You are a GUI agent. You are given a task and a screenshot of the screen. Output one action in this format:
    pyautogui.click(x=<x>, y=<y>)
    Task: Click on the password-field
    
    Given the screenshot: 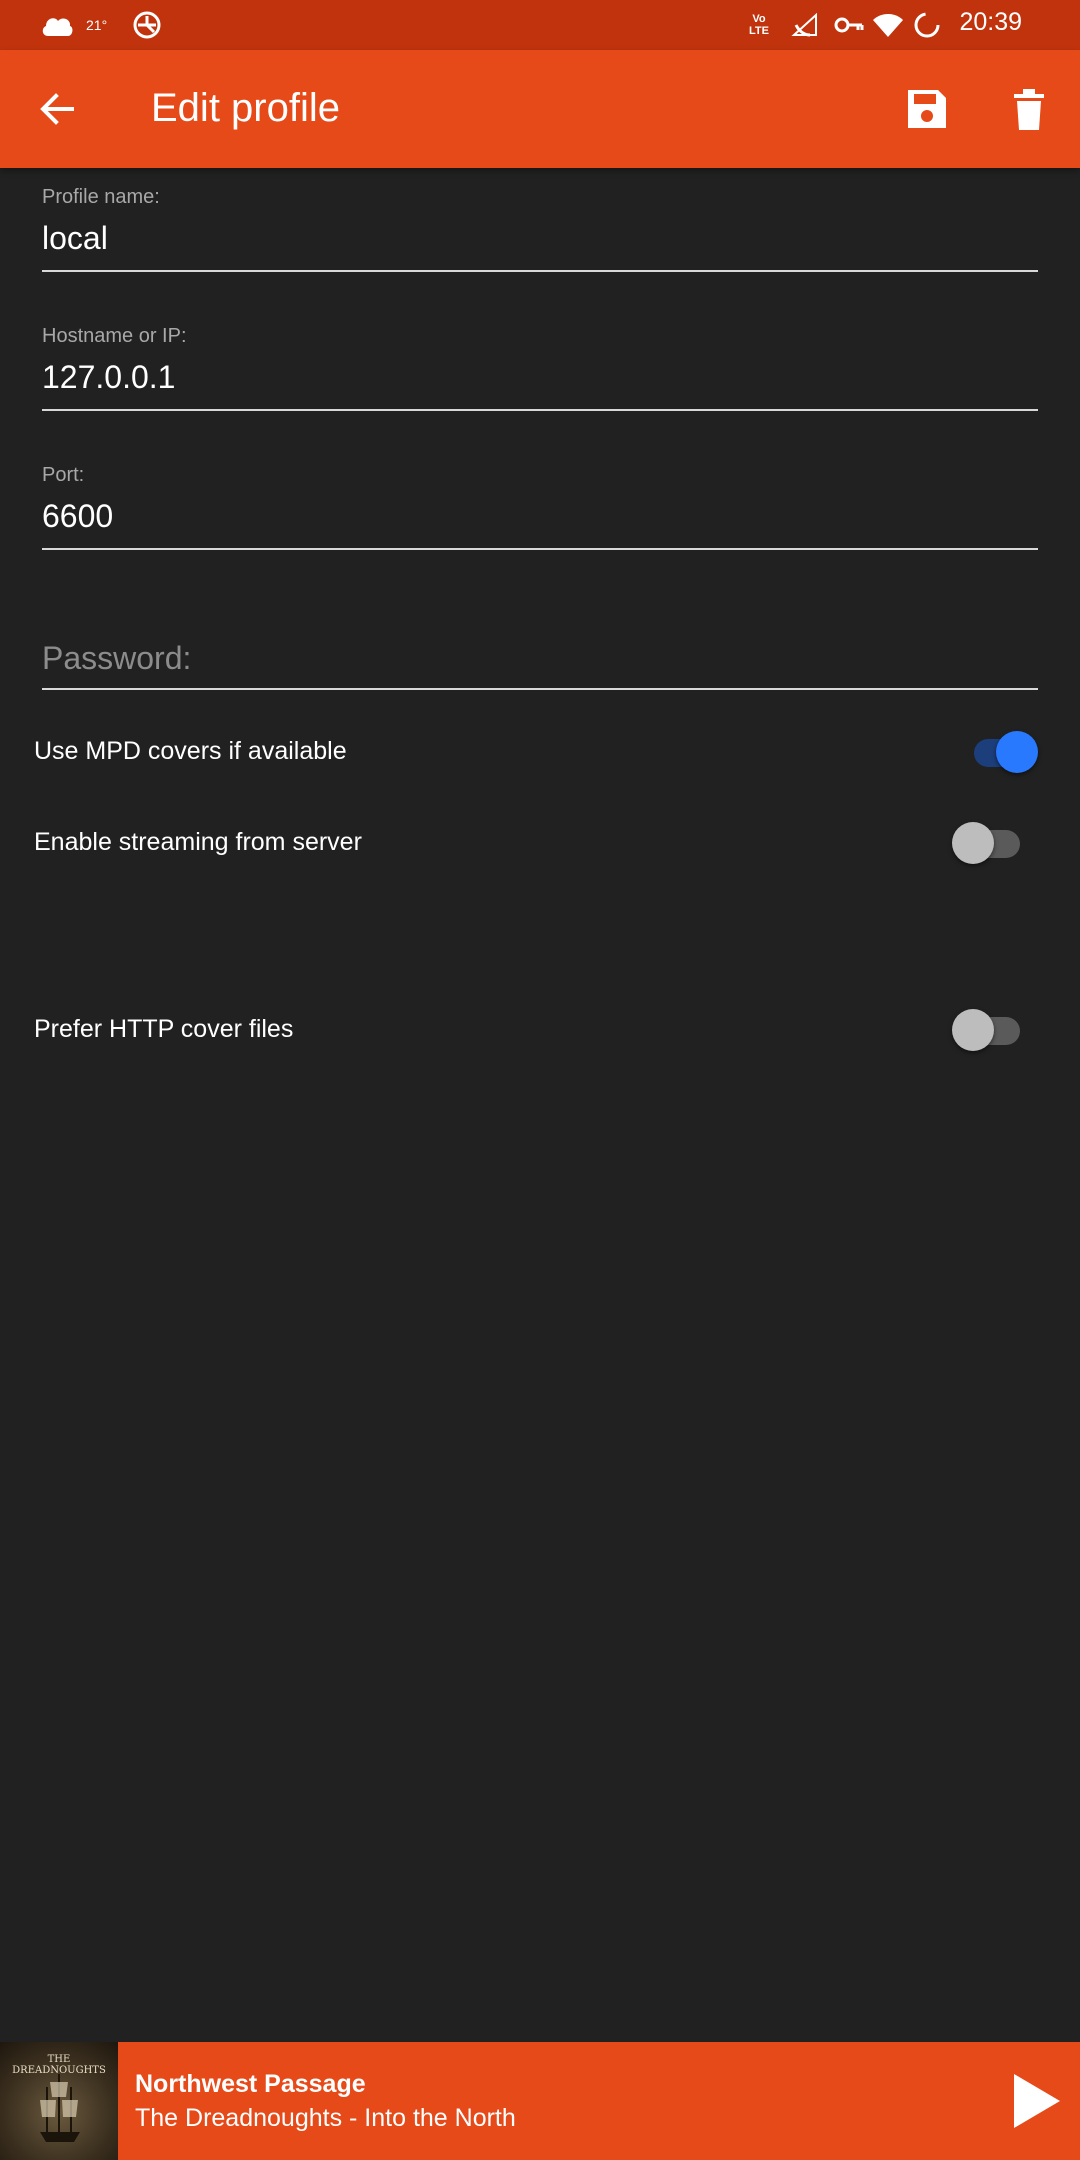 What is the action you would take?
    pyautogui.click(x=540, y=665)
    